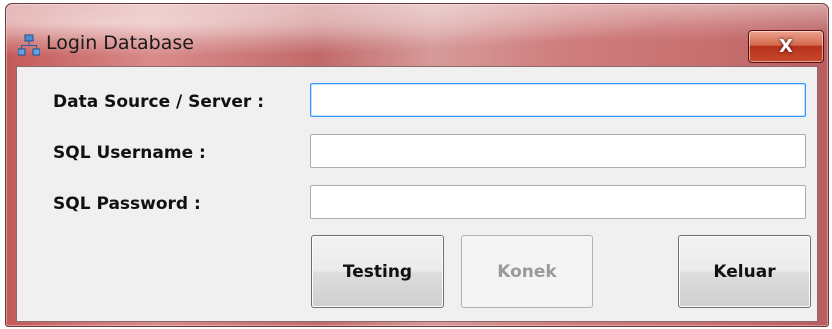 The height and width of the screenshot is (329, 832). I want to click on data-source-input, so click(558, 100).